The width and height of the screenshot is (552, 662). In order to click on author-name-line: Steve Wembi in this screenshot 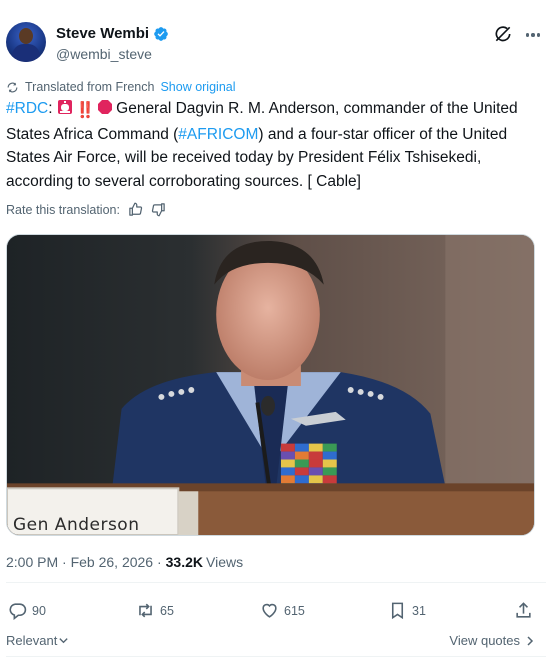, I will do `click(112, 33)`.